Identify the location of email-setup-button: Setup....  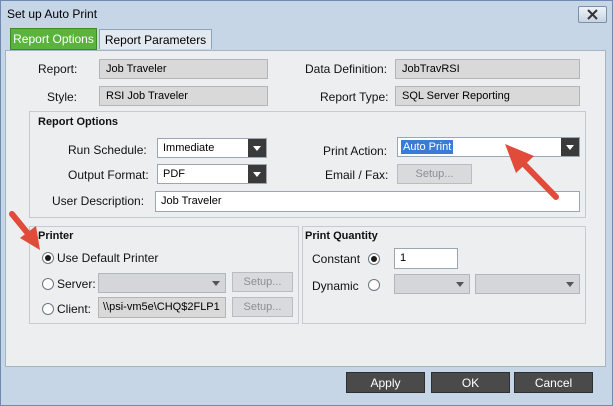
(434, 174).